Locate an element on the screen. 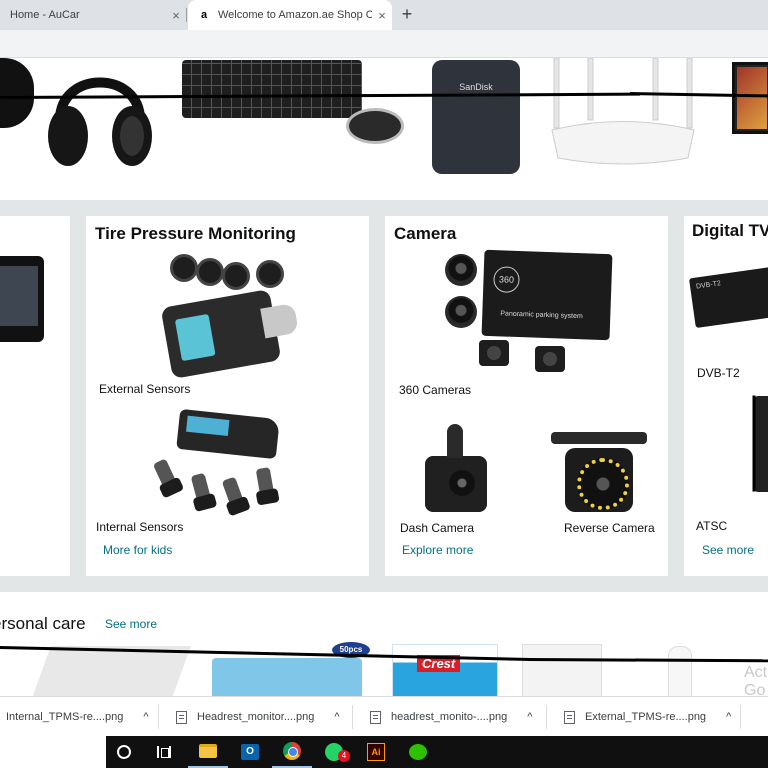 Image resolution: width=768 pixels, height=768 pixels. wifi-router-image is located at coordinates (623, 111).